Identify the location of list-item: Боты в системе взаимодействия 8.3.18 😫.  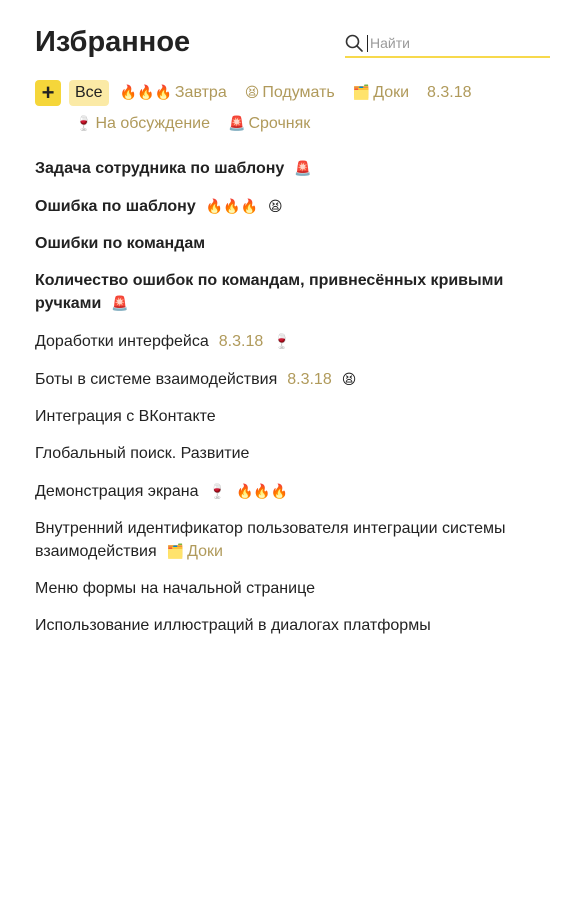
(285, 379).